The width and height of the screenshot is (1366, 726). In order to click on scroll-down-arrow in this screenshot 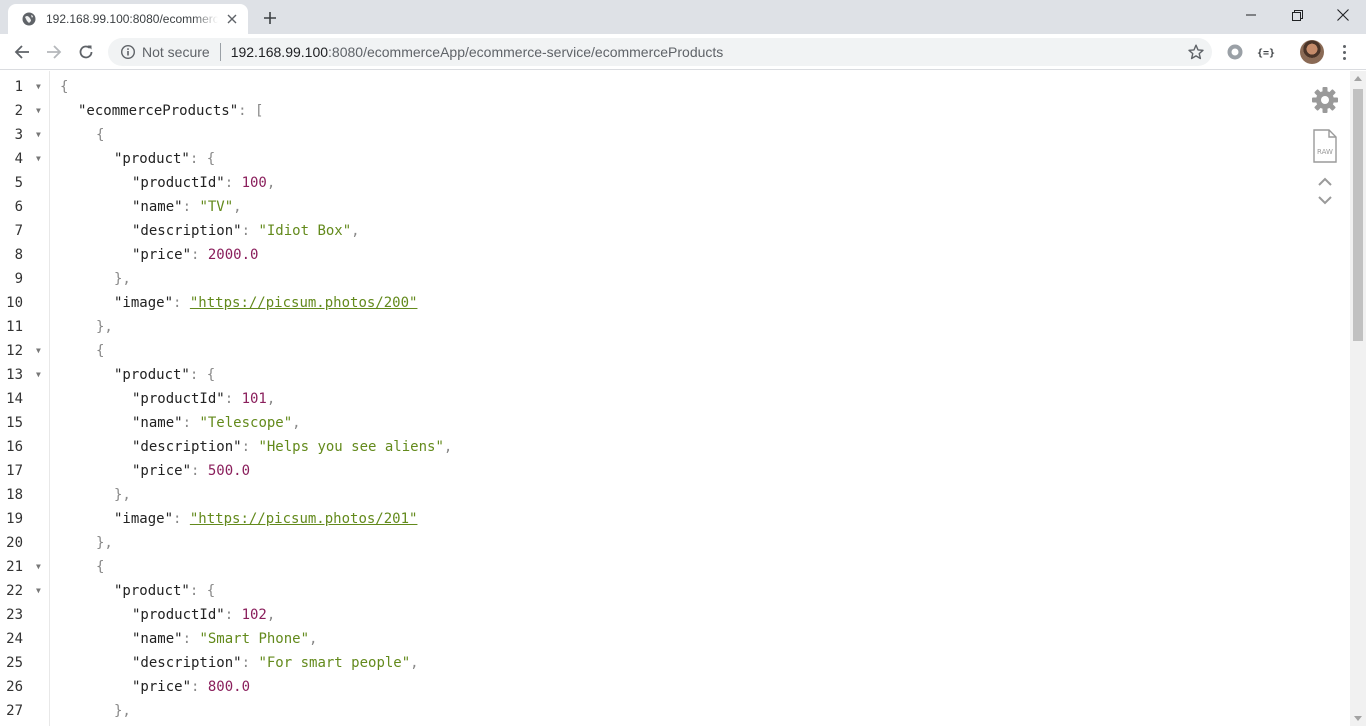, I will do `click(1358, 718)`.